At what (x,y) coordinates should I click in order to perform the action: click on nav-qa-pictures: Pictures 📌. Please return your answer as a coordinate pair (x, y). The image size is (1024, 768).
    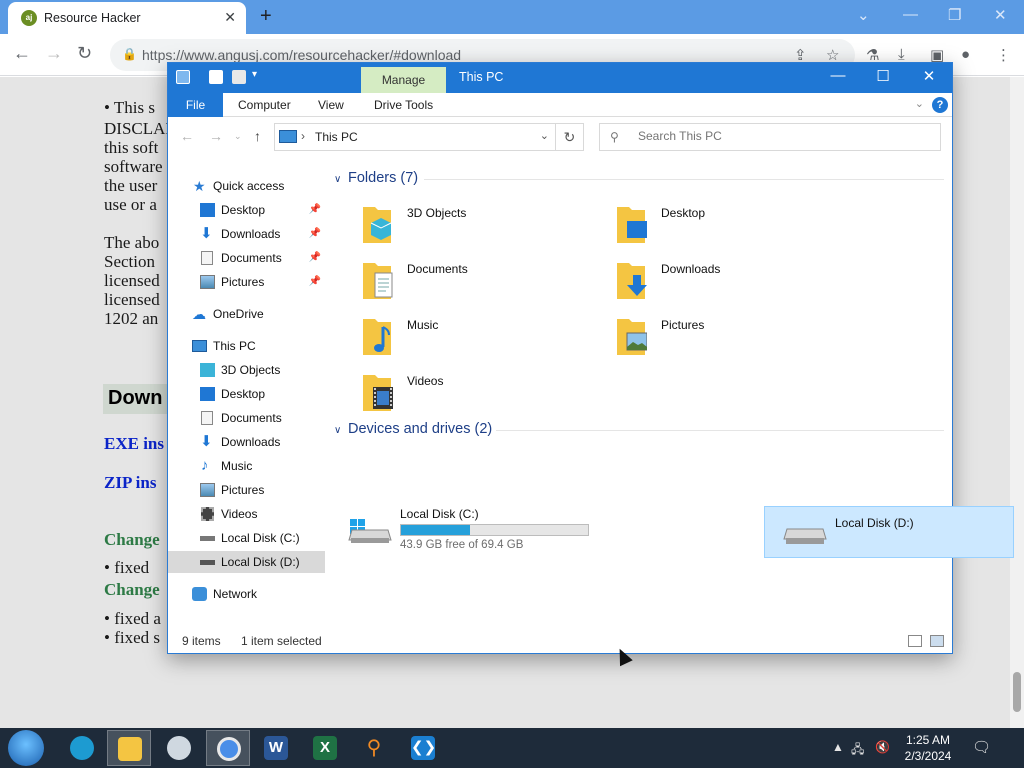
    Looking at the image, I should click on (246, 282).